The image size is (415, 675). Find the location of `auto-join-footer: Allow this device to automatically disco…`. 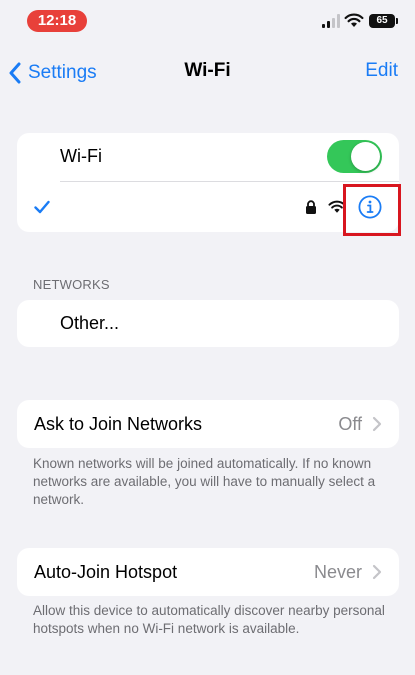

auto-join-footer: Allow this device to automatically disco… is located at coordinates (209, 619).